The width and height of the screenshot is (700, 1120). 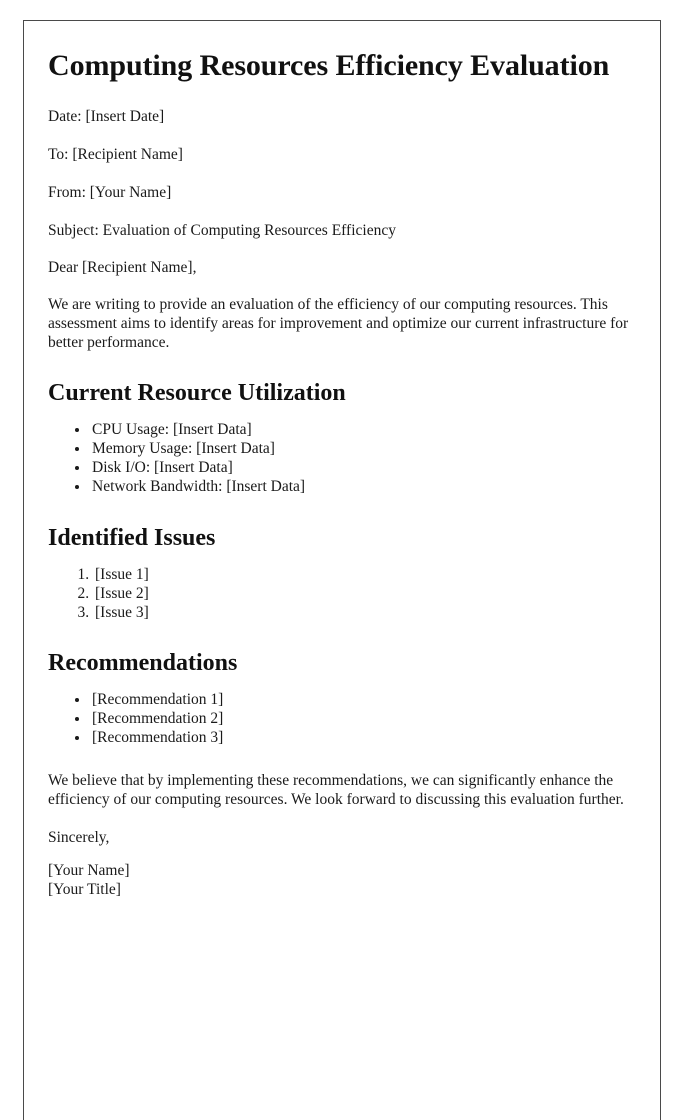 What do you see at coordinates (197, 393) in the screenshot?
I see `section-heading-current-resource-utilization: Current Resource Utilization` at bounding box center [197, 393].